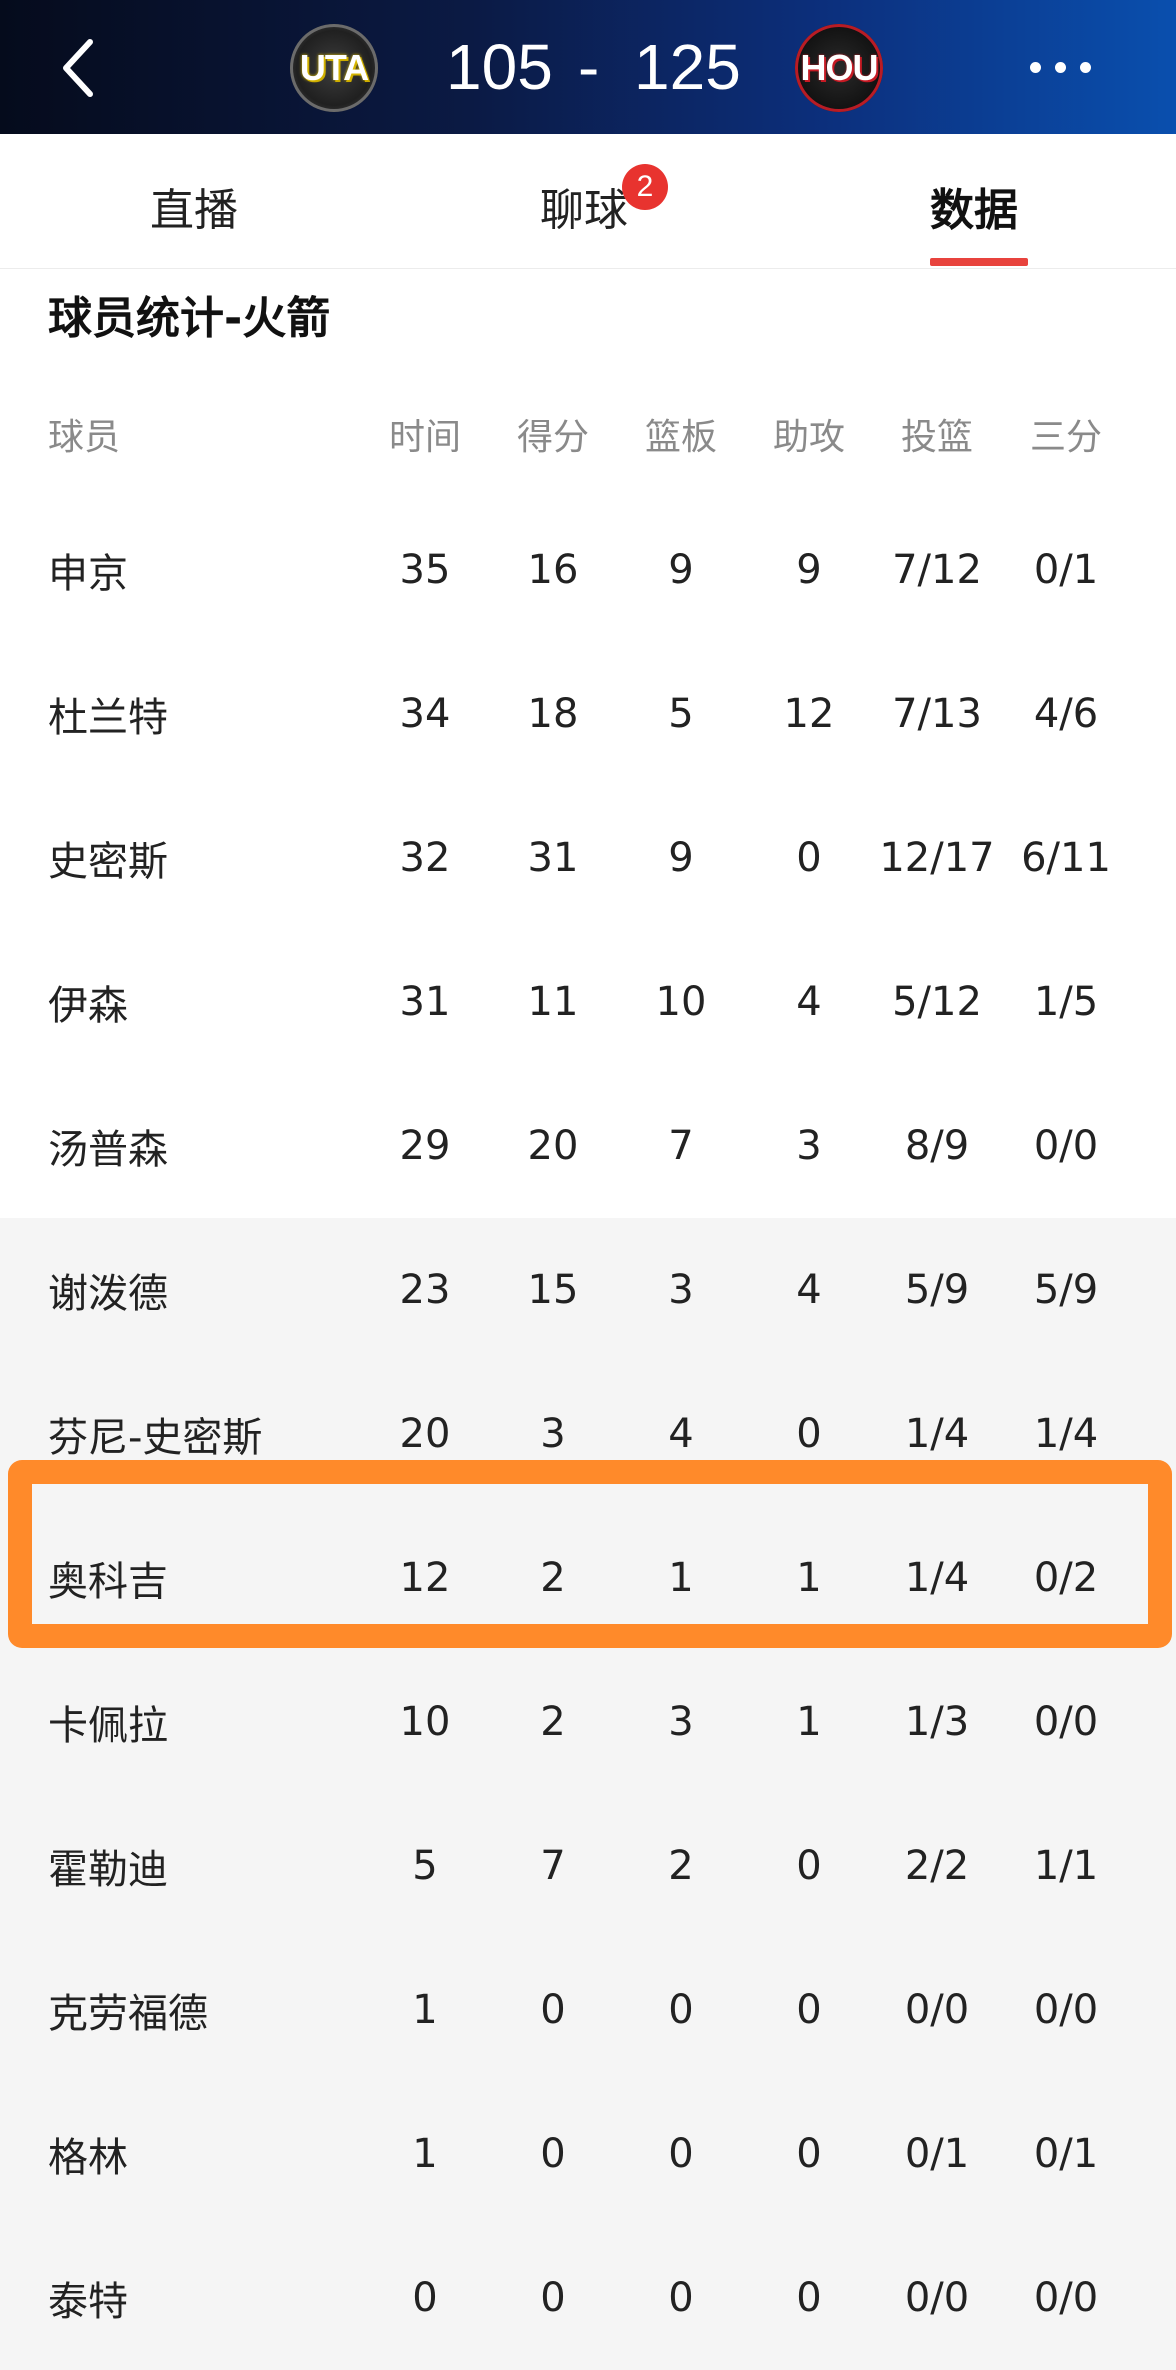 Image resolution: width=1176 pixels, height=2370 pixels. I want to click on cell-rebounds: 5, so click(681, 714).